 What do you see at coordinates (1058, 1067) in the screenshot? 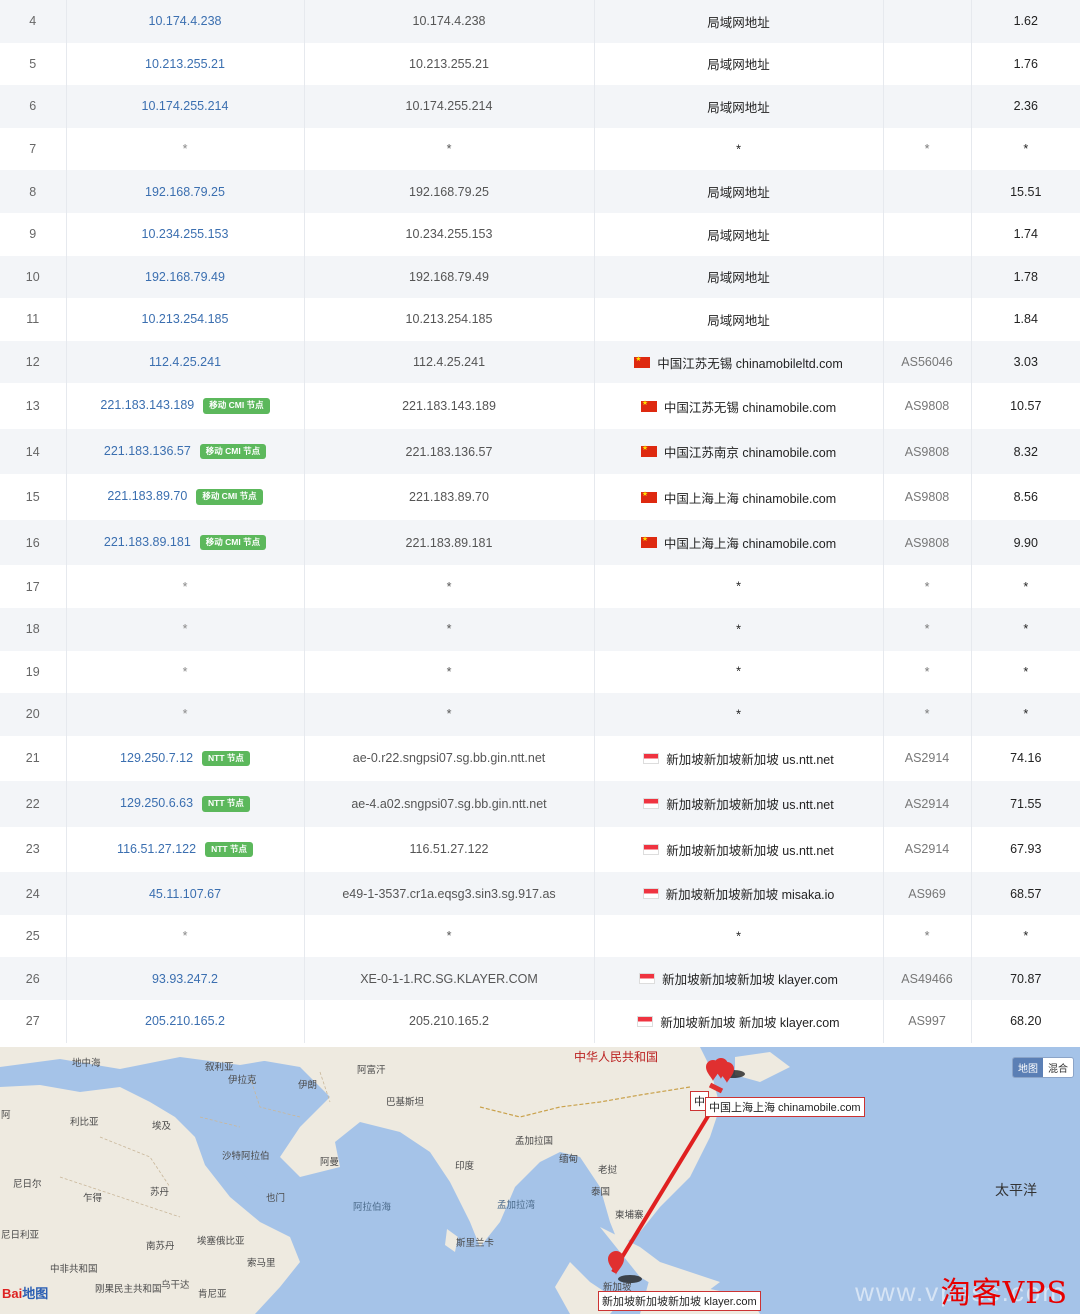
I see `map-type-hybrid-button: 混合` at bounding box center [1058, 1067].